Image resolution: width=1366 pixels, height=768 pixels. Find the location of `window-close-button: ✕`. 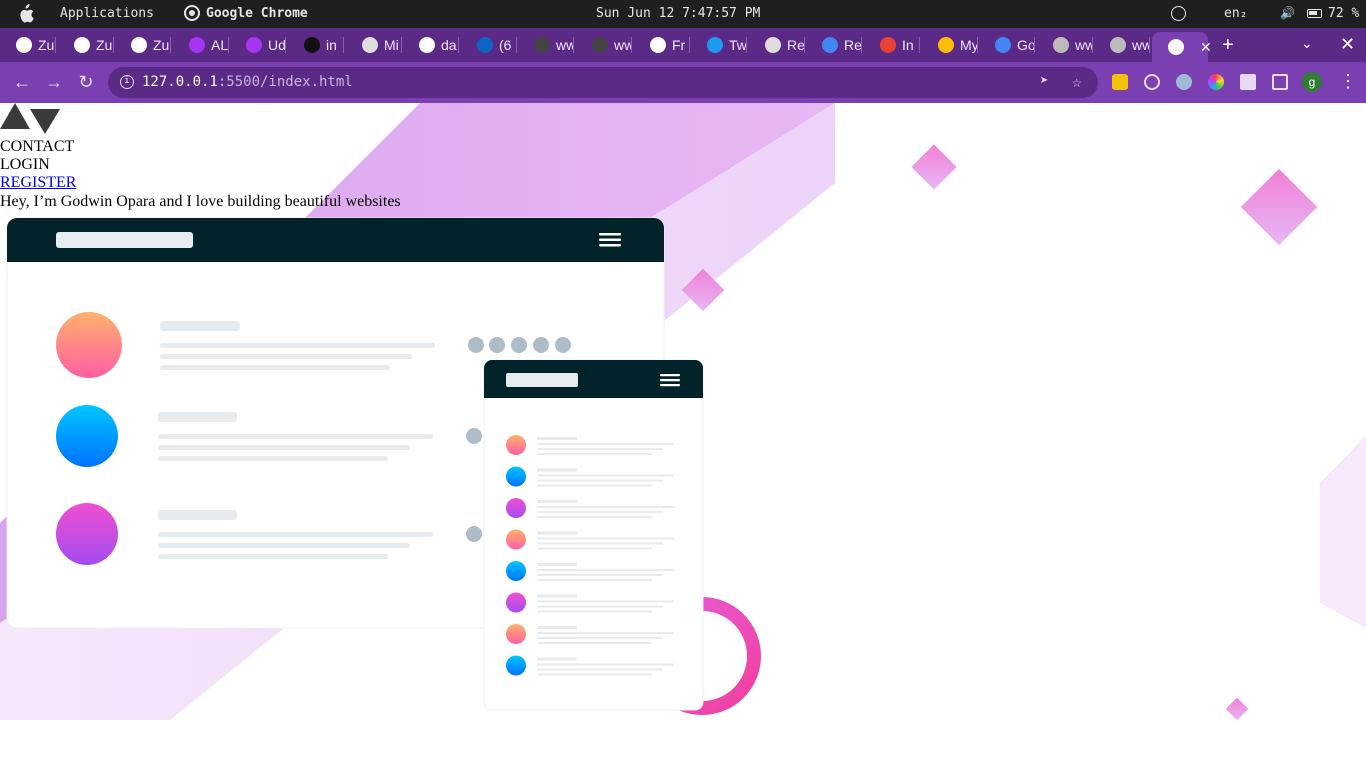

window-close-button: ✕ is located at coordinates (1347, 44).